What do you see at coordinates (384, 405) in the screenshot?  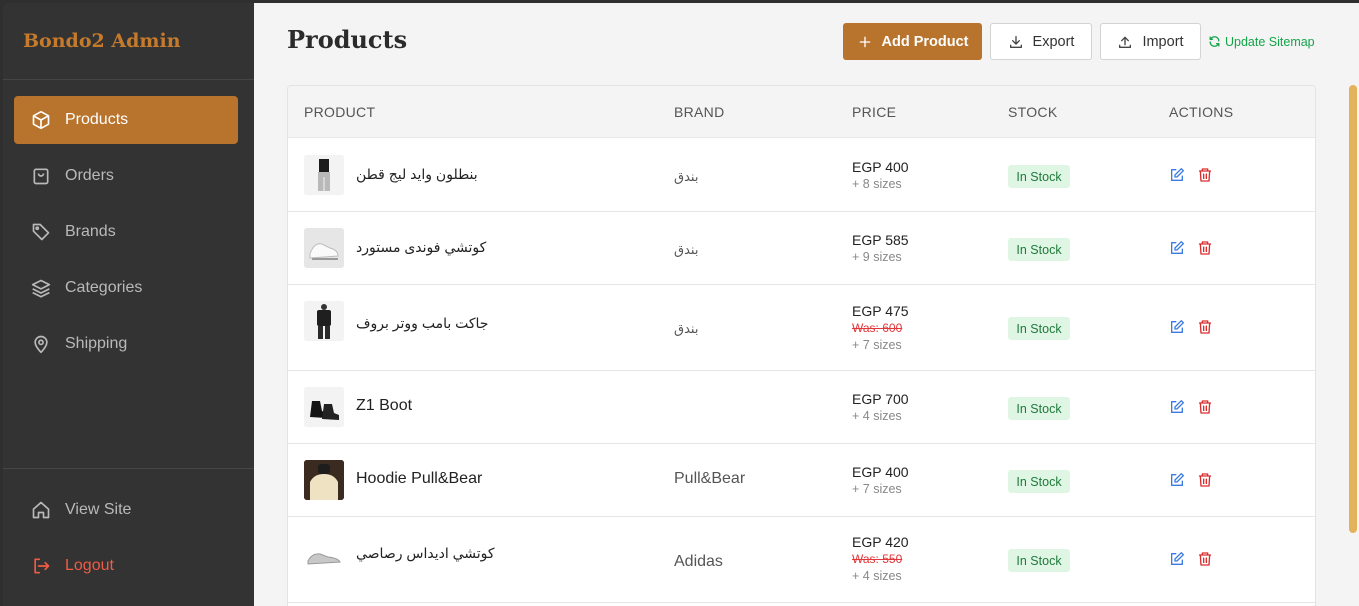 I see `product-name: Z1 Boot` at bounding box center [384, 405].